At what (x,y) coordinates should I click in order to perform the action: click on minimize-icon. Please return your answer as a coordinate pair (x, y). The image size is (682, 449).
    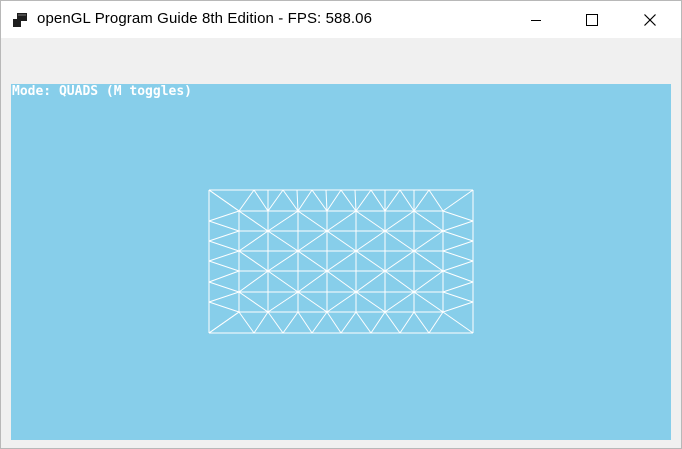
    Looking at the image, I should click on (536, 20).